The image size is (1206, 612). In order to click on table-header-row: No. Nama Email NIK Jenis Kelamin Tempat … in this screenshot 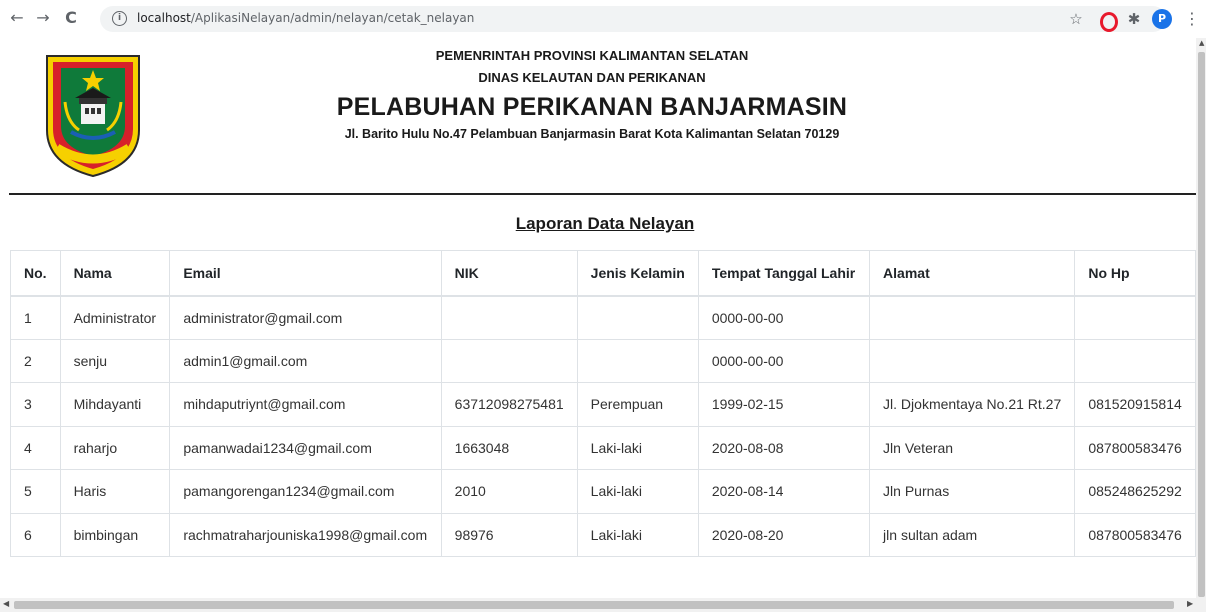, I will do `click(603, 273)`.